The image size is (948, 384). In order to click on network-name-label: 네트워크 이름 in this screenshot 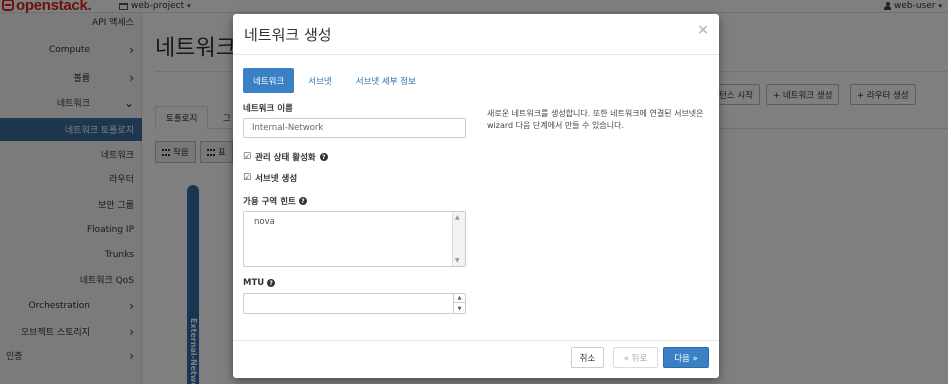, I will do `click(268, 109)`.